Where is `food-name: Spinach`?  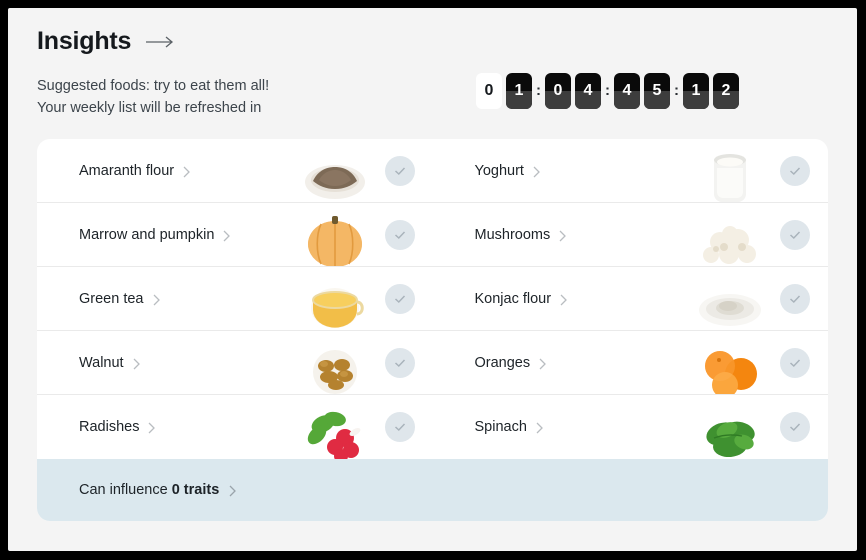
food-name: Spinach is located at coordinates (500, 427).